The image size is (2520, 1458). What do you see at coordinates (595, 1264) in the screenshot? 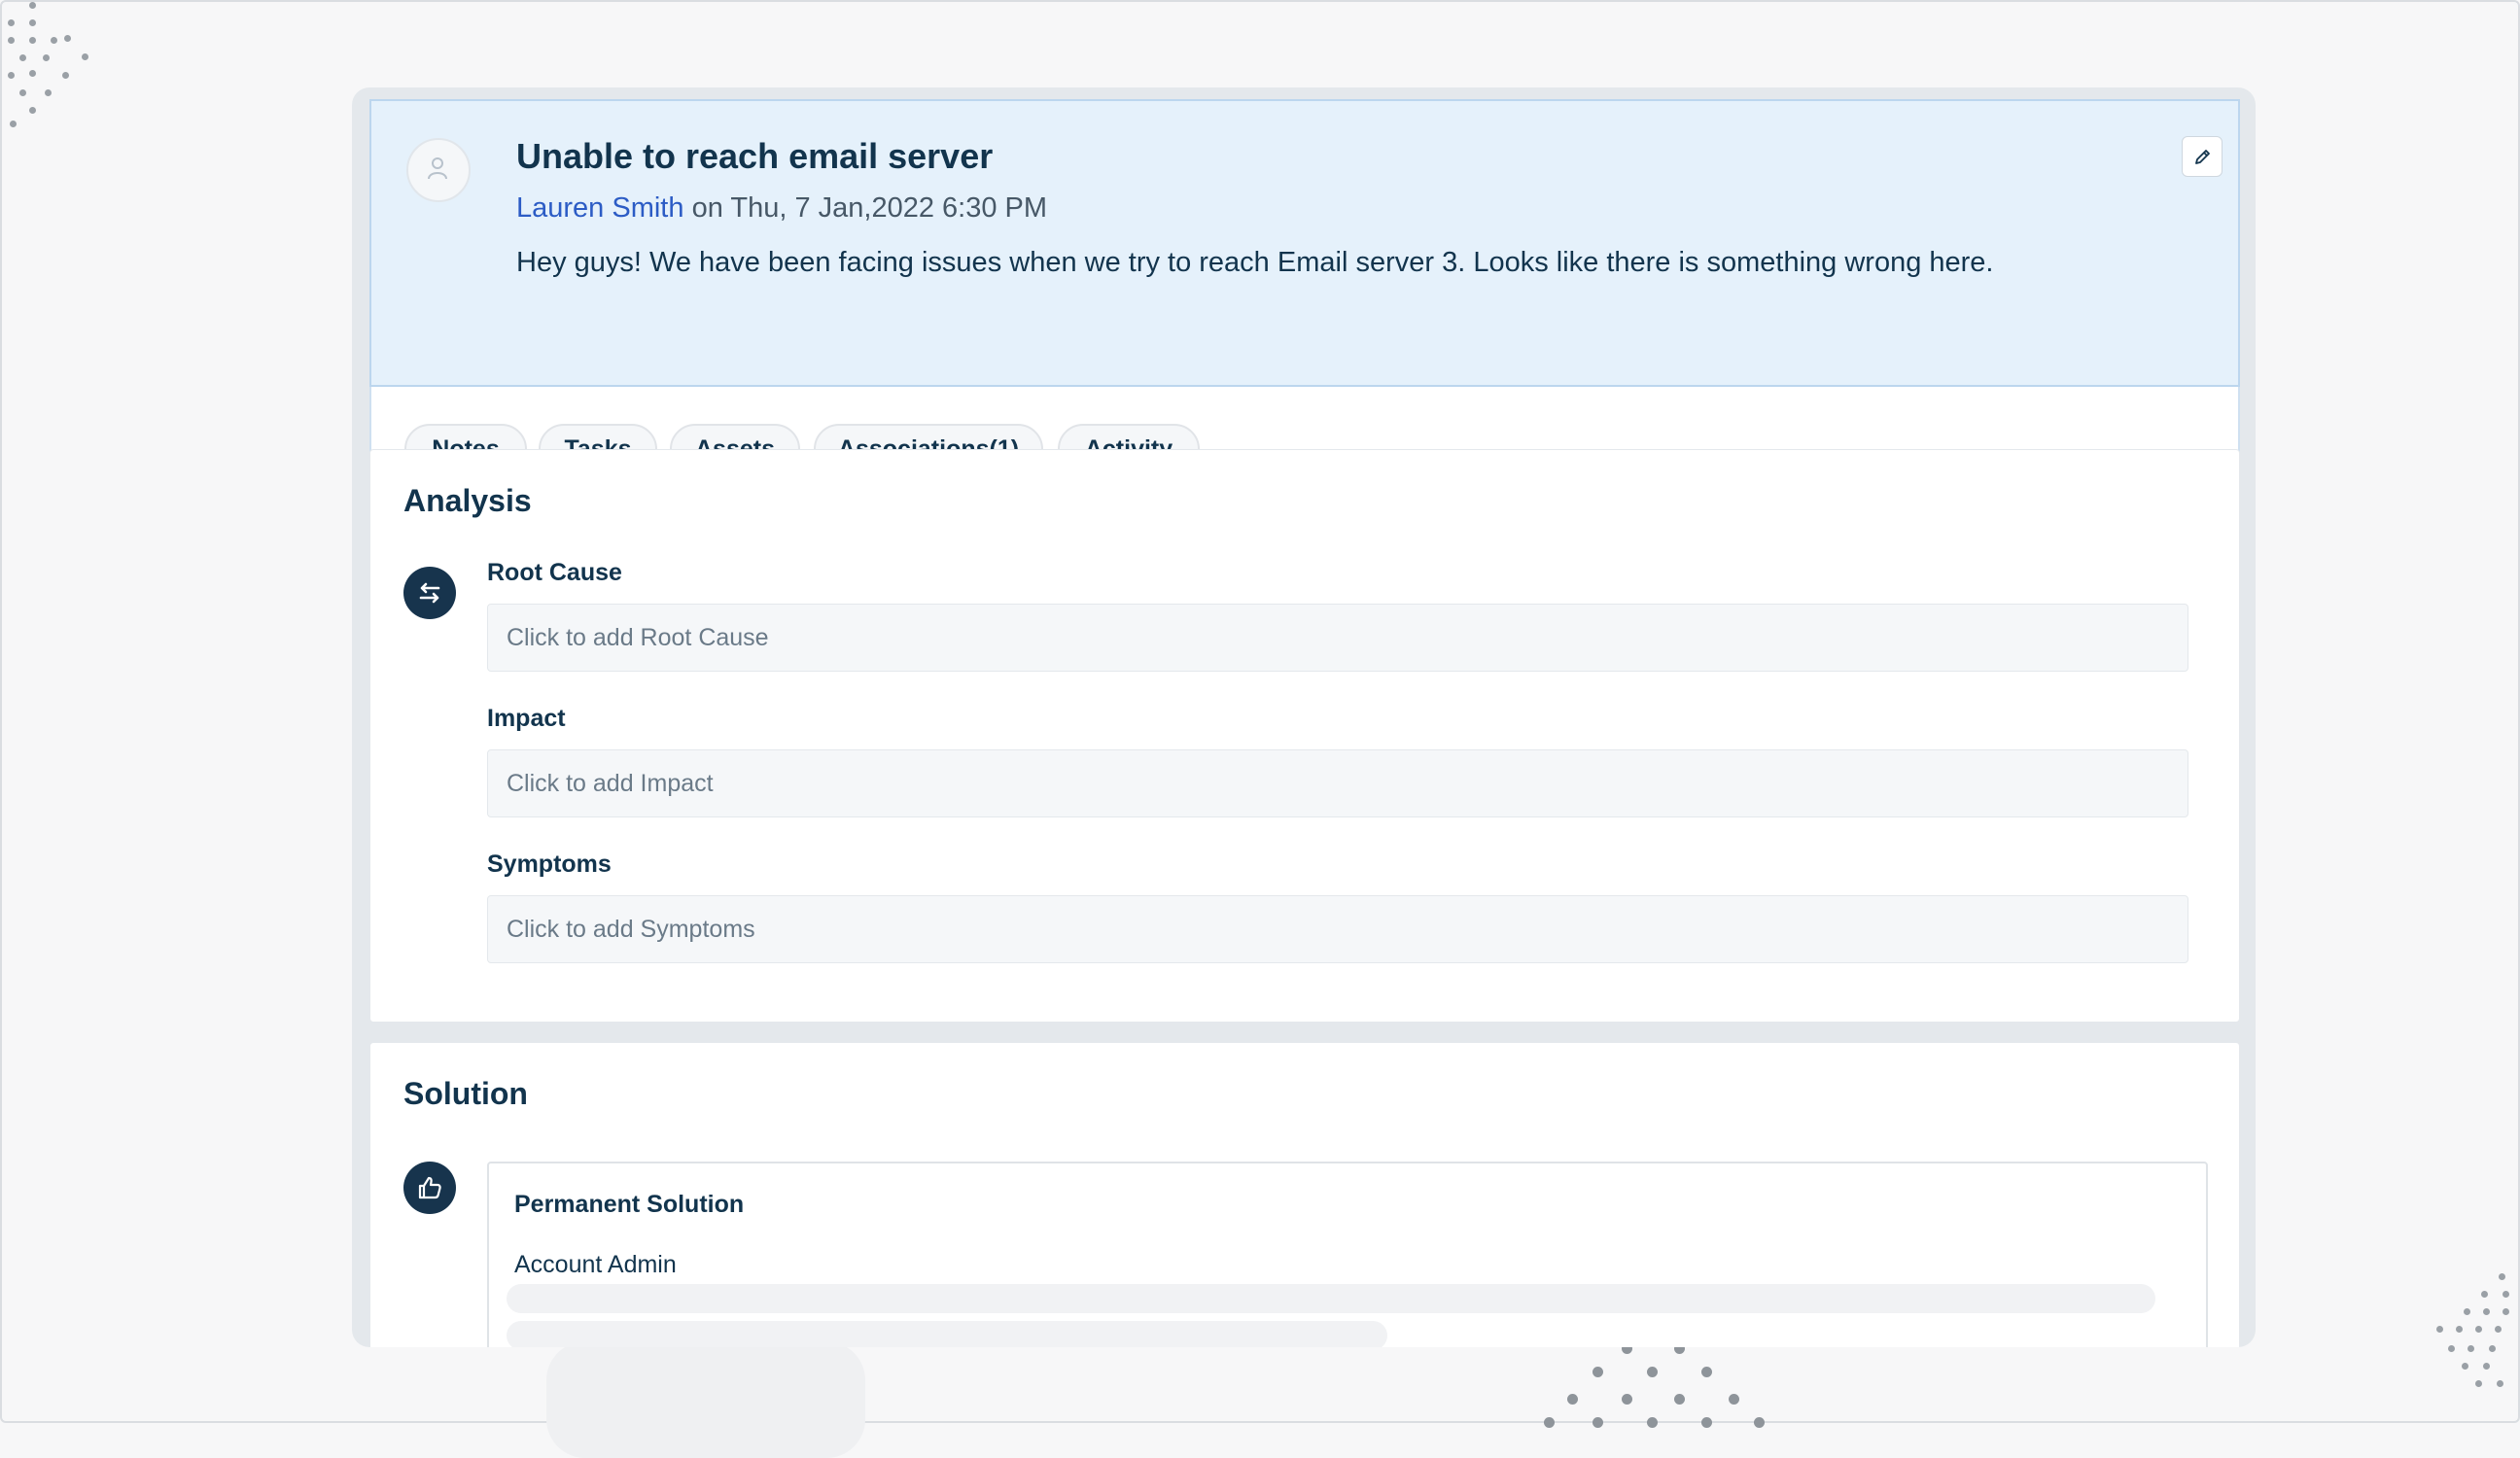
I see `solution-author: Account Admin` at bounding box center [595, 1264].